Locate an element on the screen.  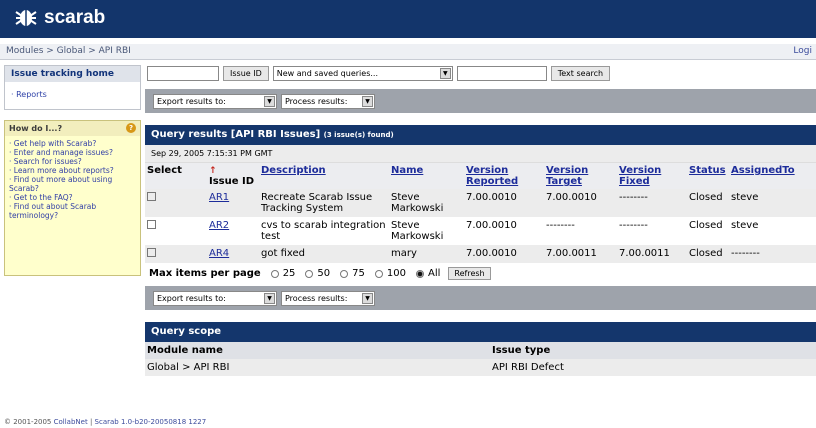
login-link: Logi is located at coordinates (802, 51).